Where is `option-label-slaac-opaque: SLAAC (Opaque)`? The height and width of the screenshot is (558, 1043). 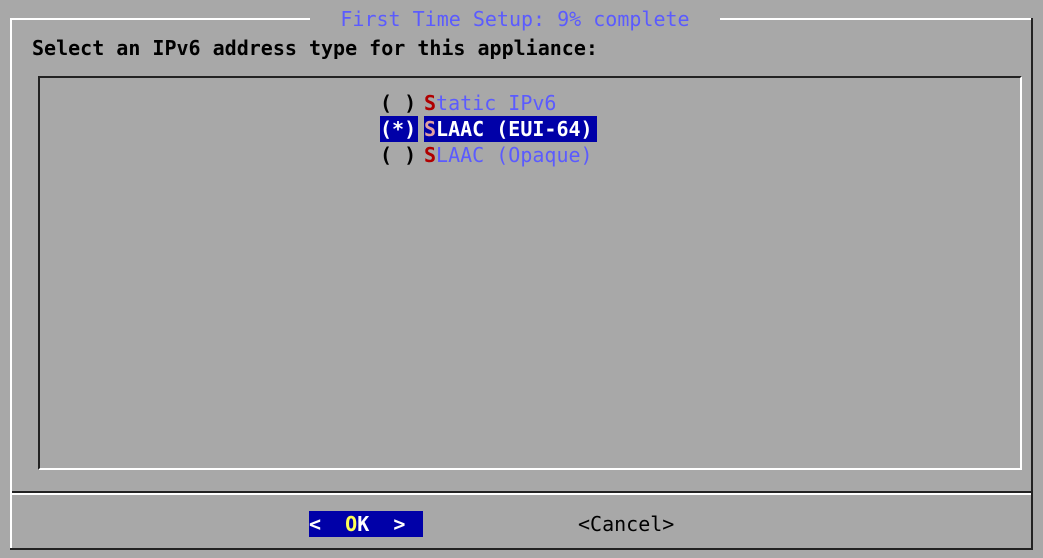 option-label-slaac-opaque: SLAAC (Opaque) is located at coordinates (508, 155).